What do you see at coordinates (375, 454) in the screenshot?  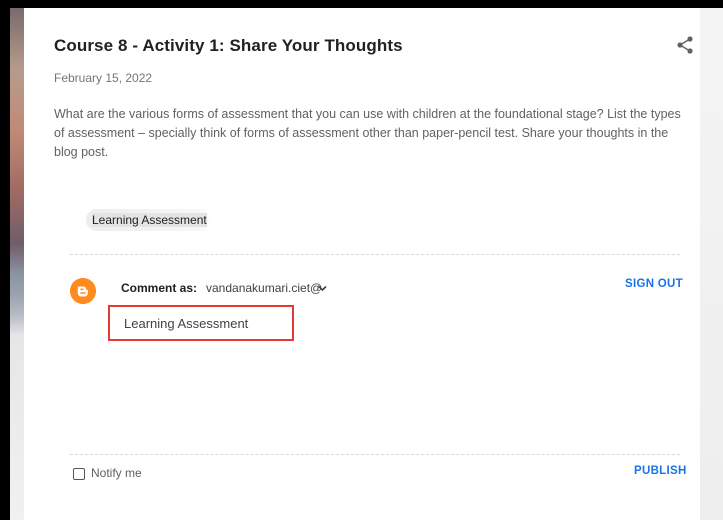 I see `comments-divider-bottom` at bounding box center [375, 454].